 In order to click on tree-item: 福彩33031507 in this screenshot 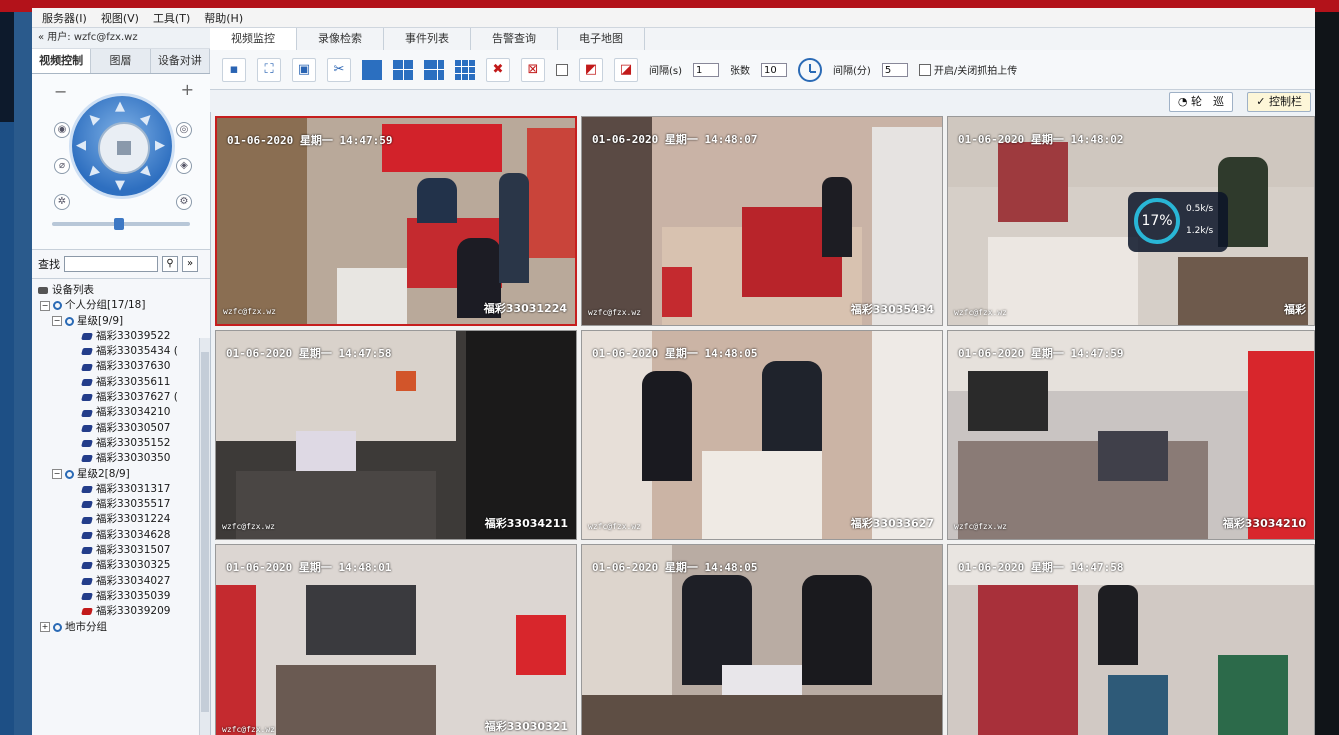, I will do `click(124, 550)`.